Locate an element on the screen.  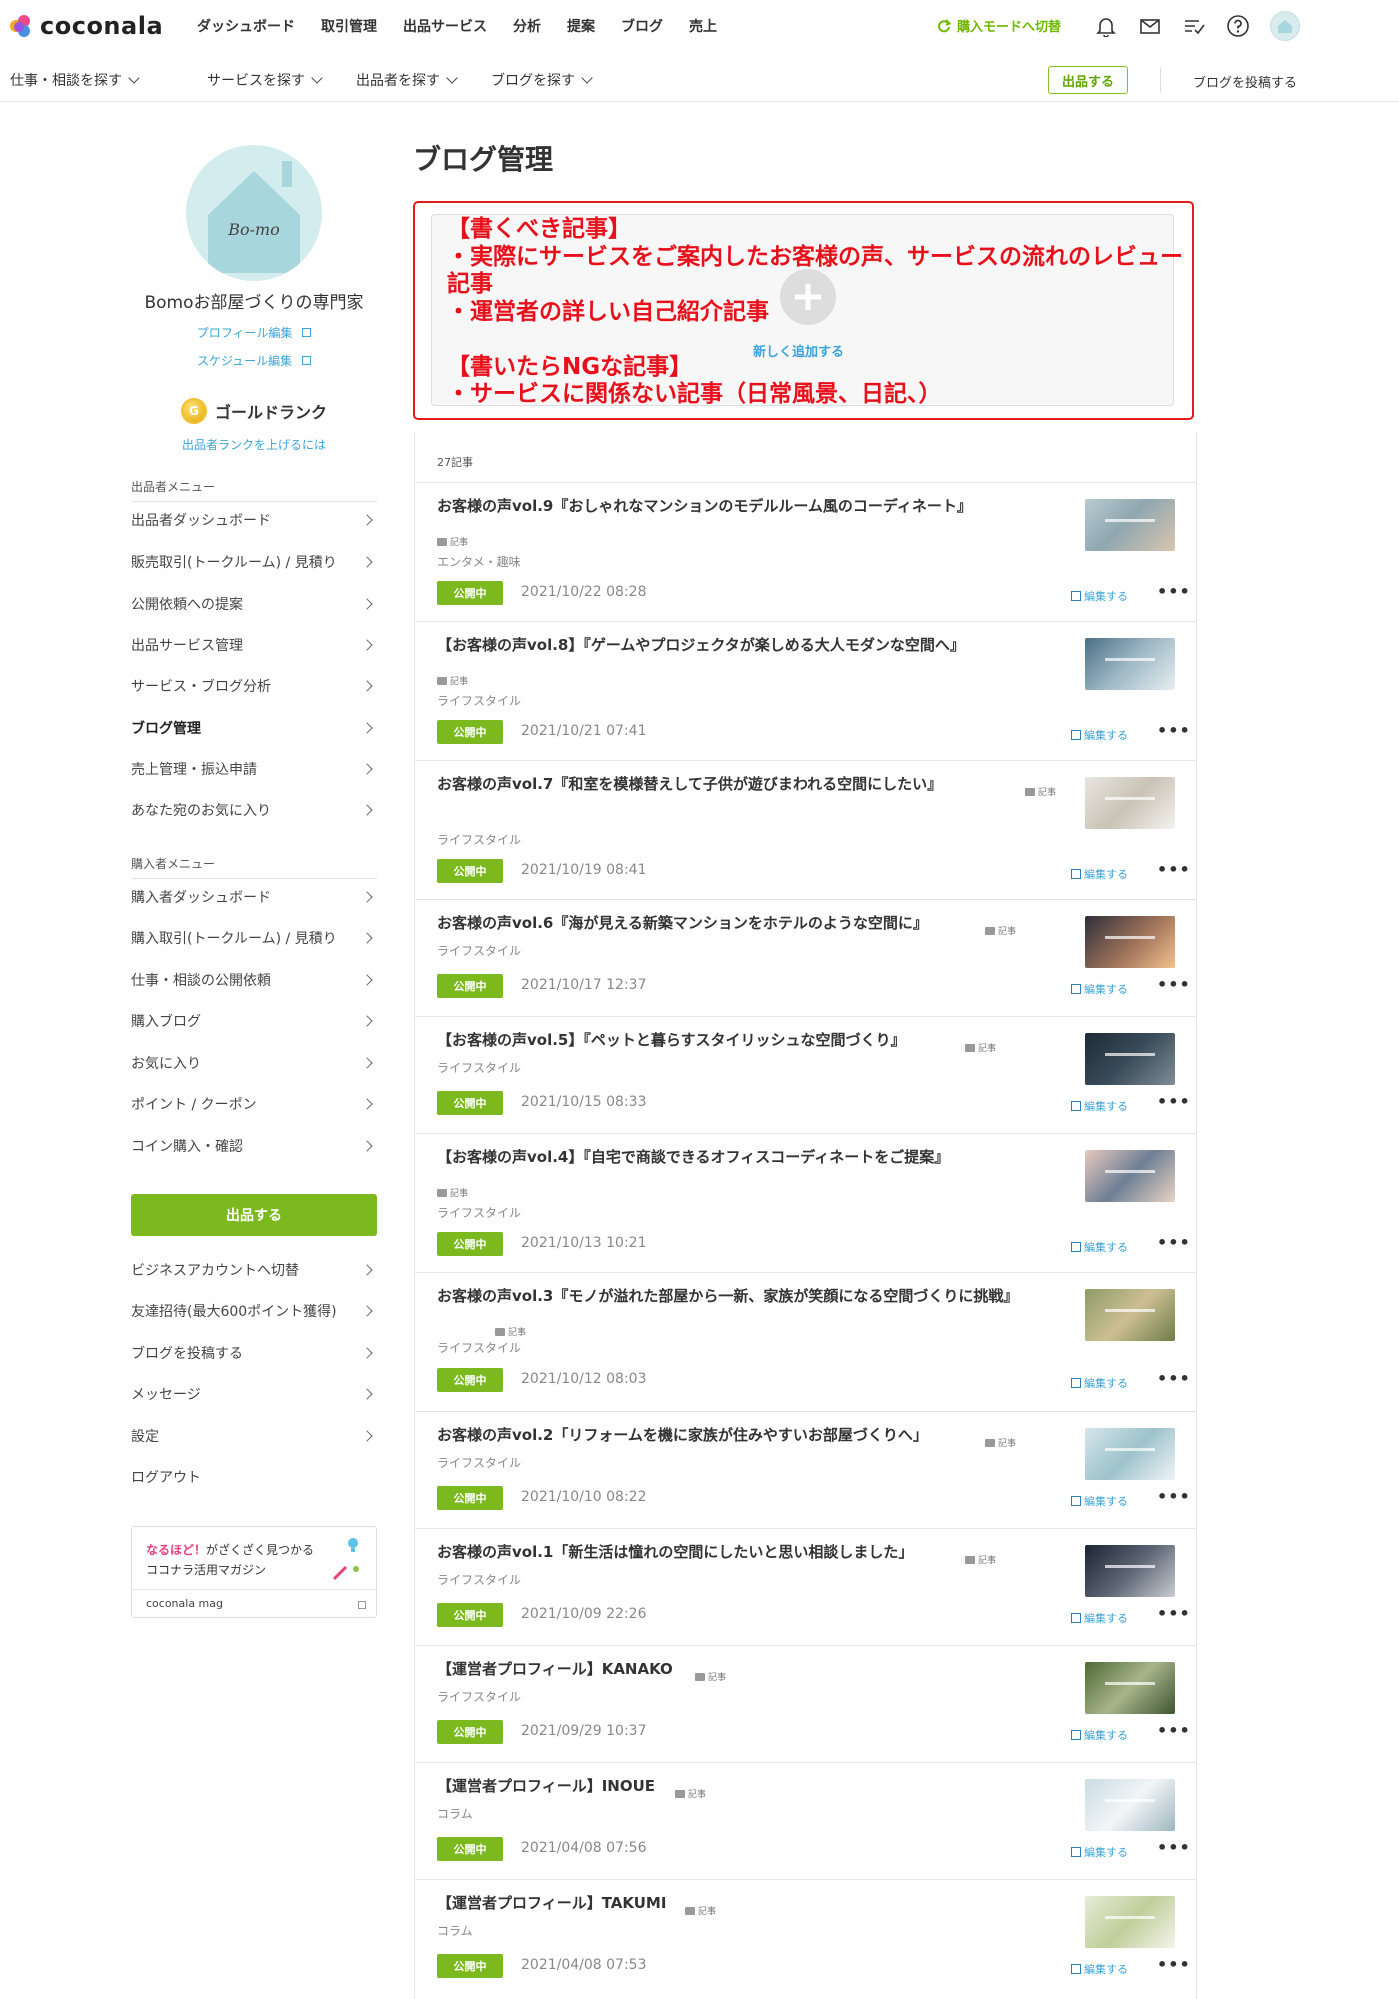
menu-favorites-to-you: あなた宛のお気に入り is located at coordinates (254, 810).